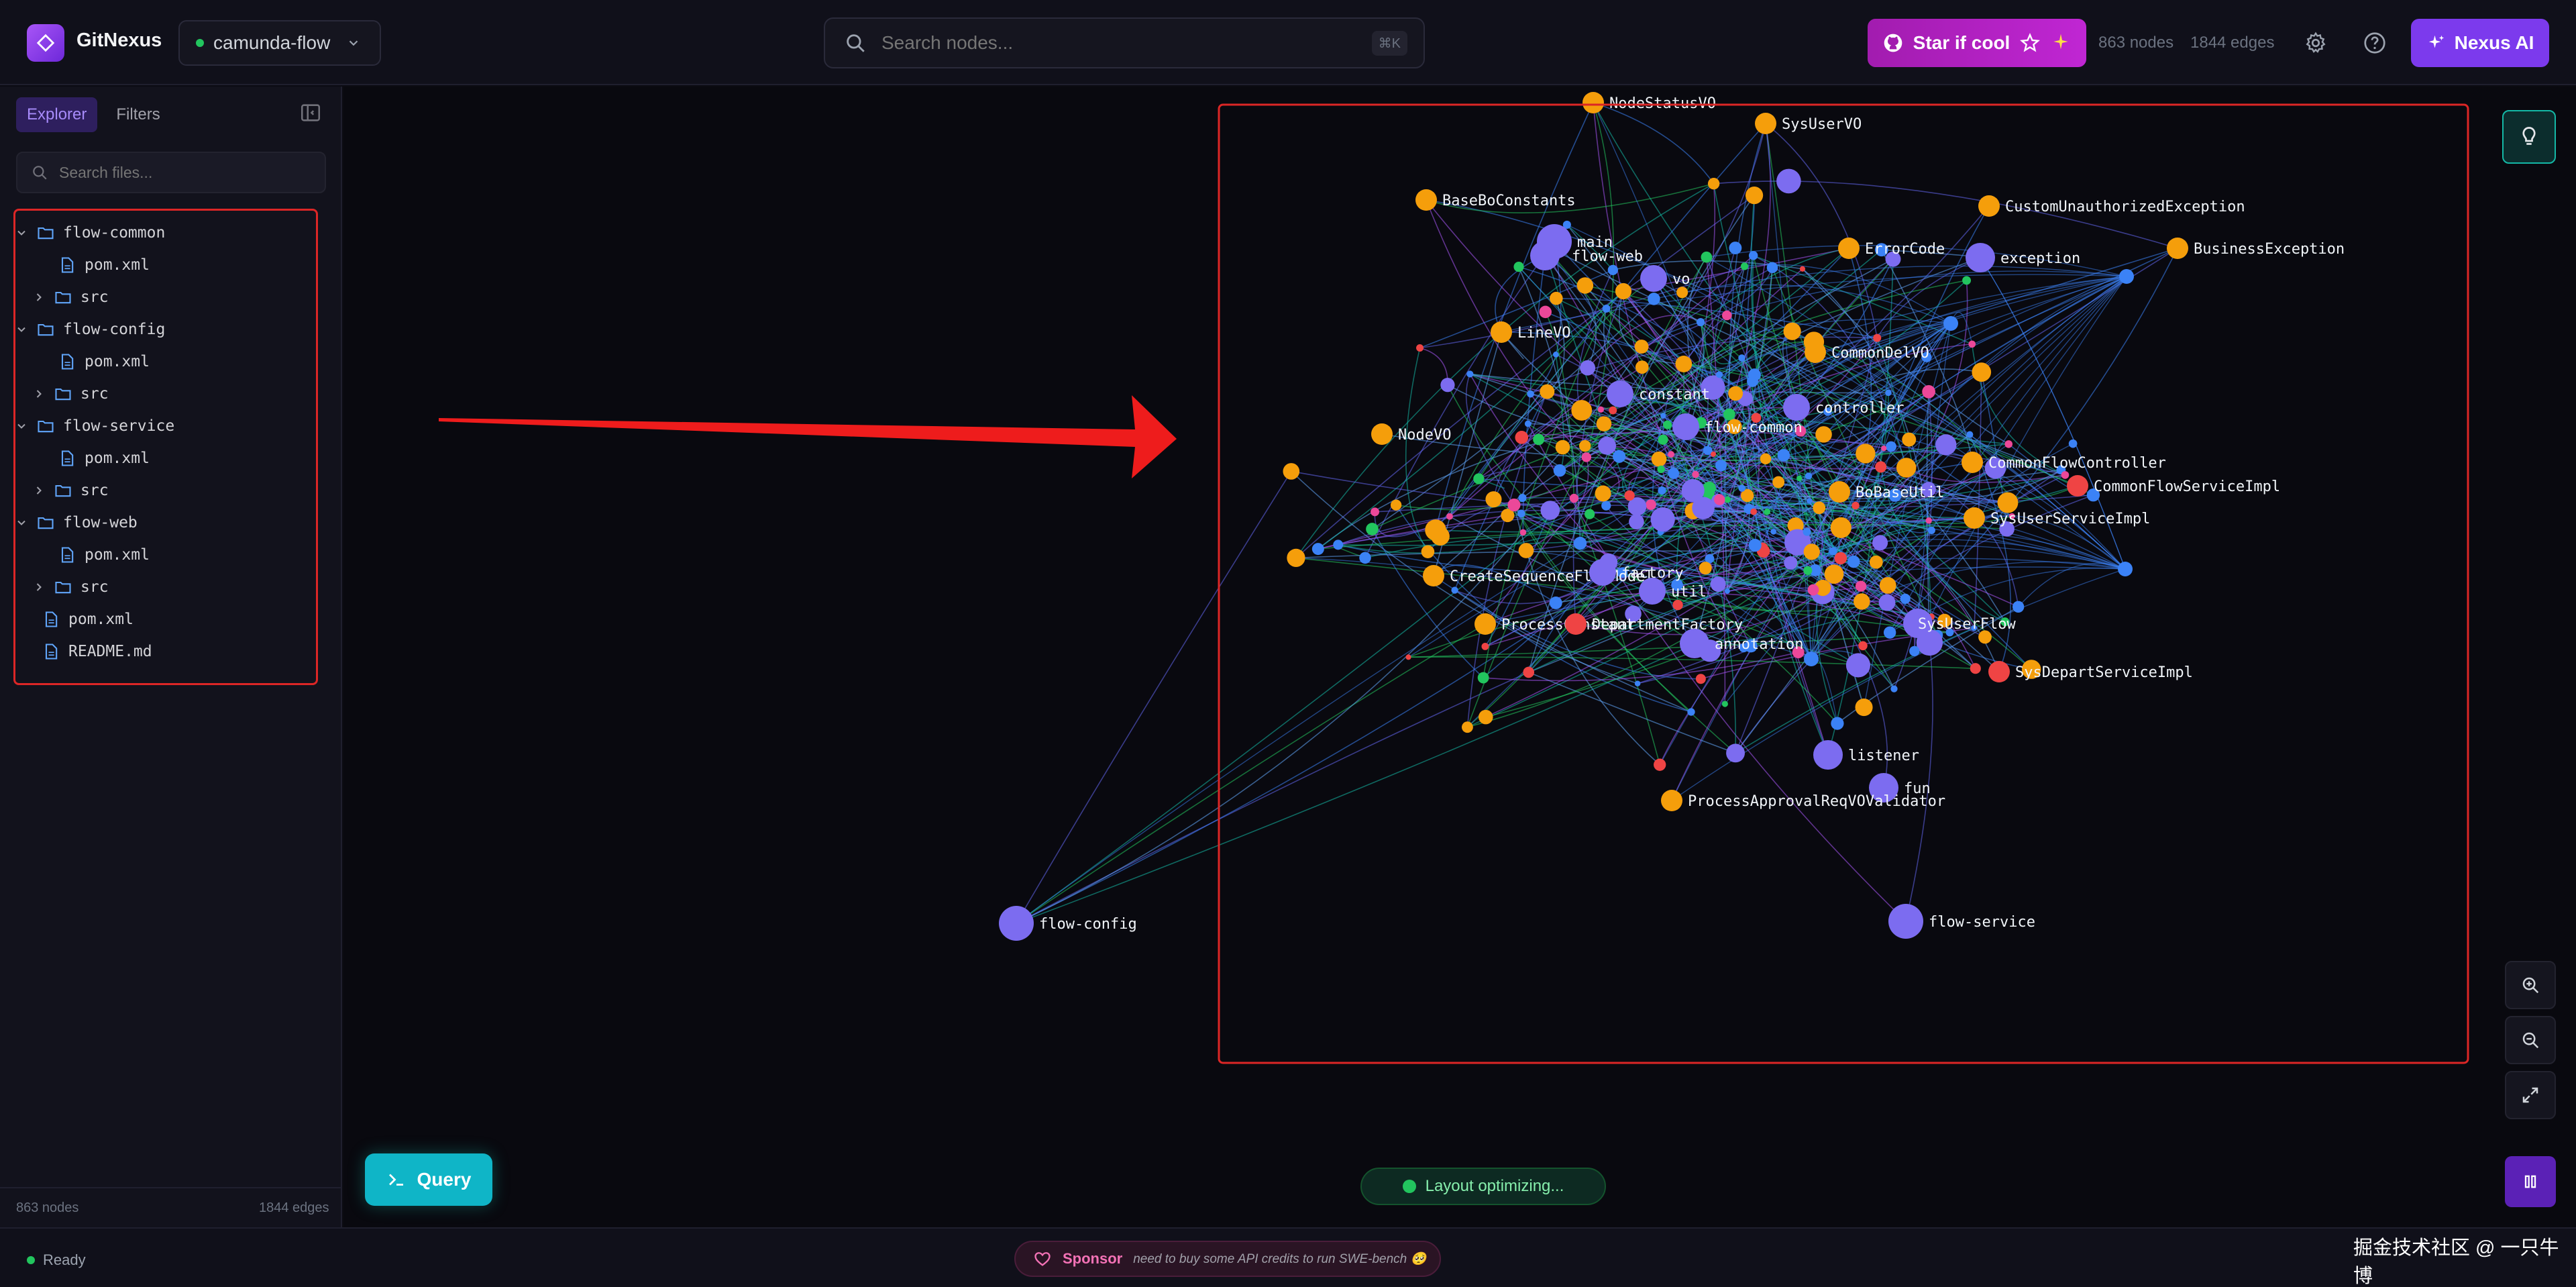 Image resolution: width=2576 pixels, height=1287 pixels. Describe the element at coordinates (2040, 258) in the screenshot. I see `graph-node-label: exception` at that location.